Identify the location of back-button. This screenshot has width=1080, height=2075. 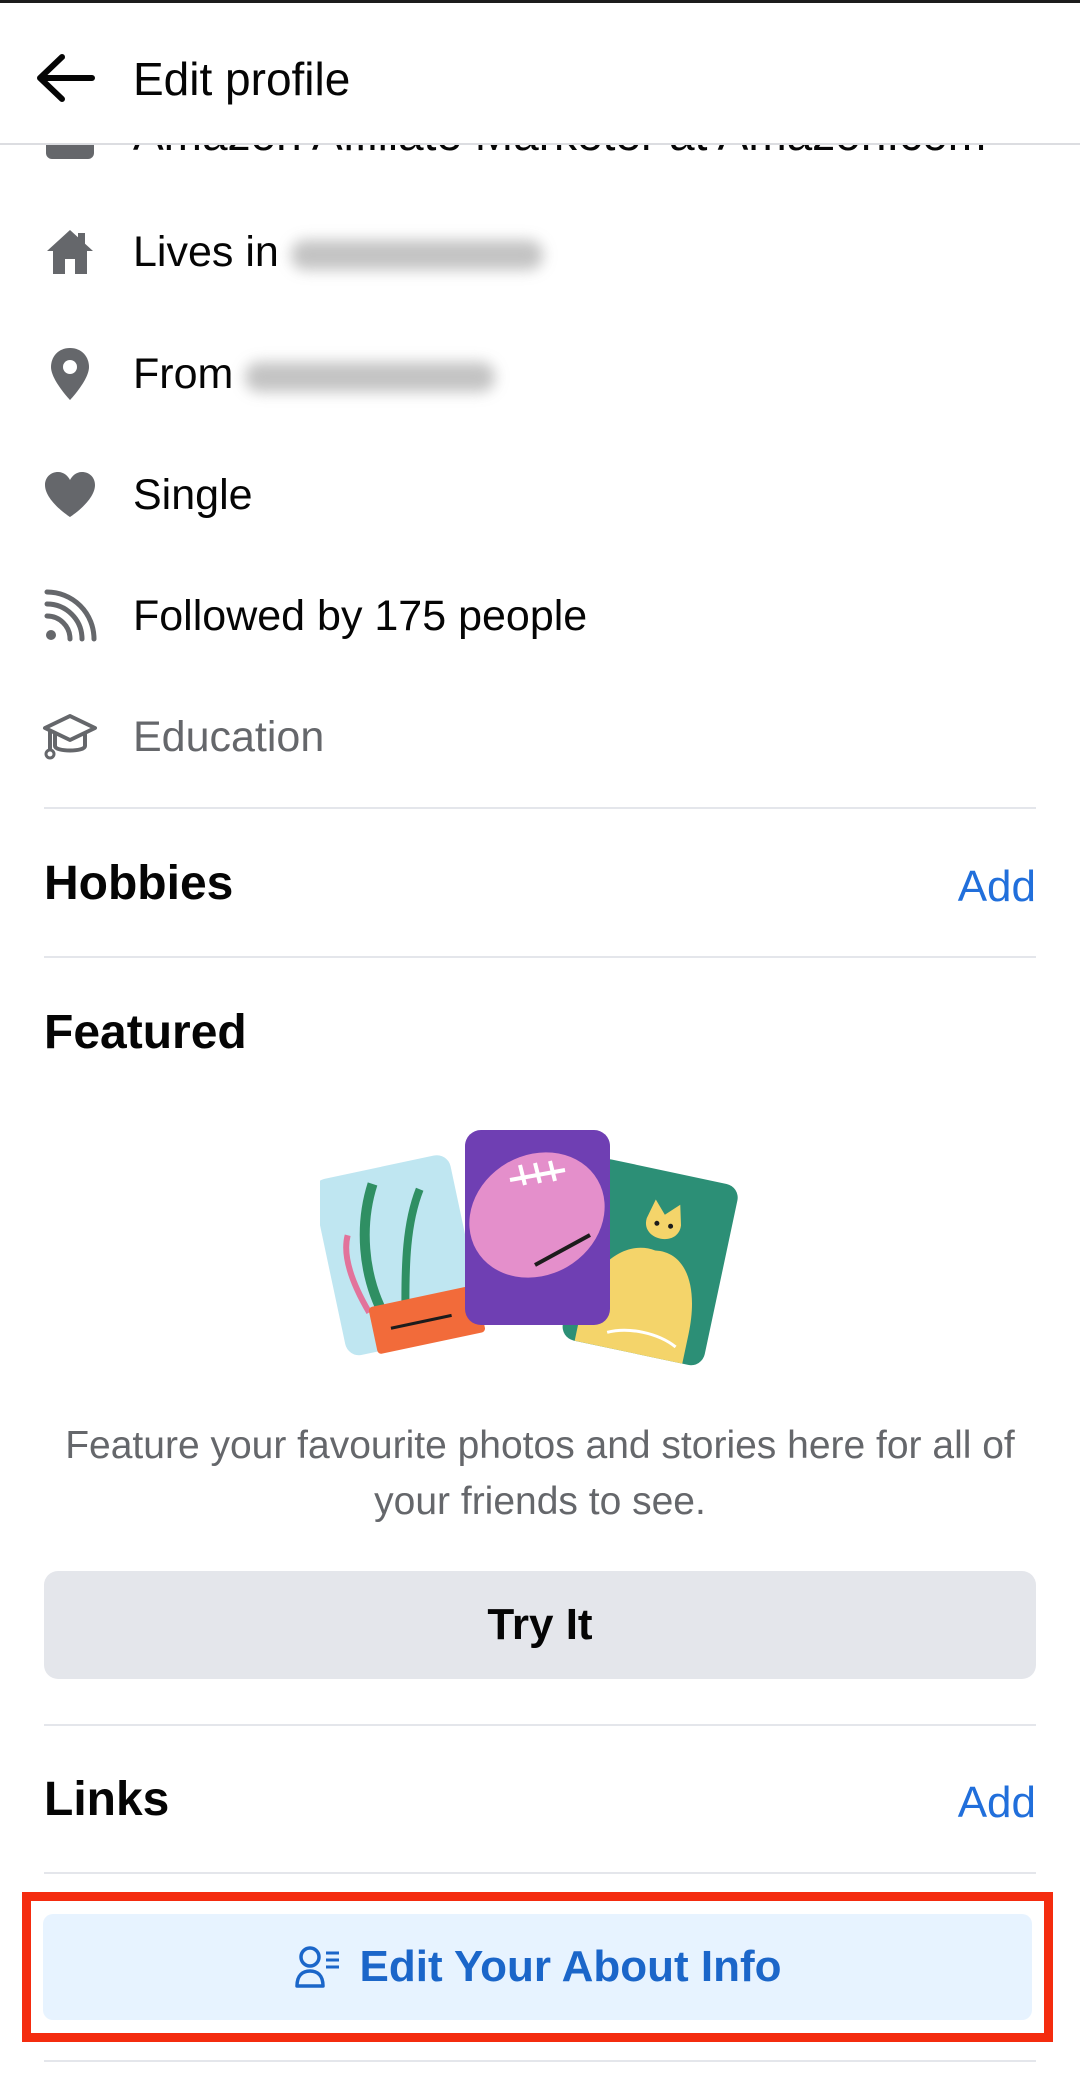
(65, 78).